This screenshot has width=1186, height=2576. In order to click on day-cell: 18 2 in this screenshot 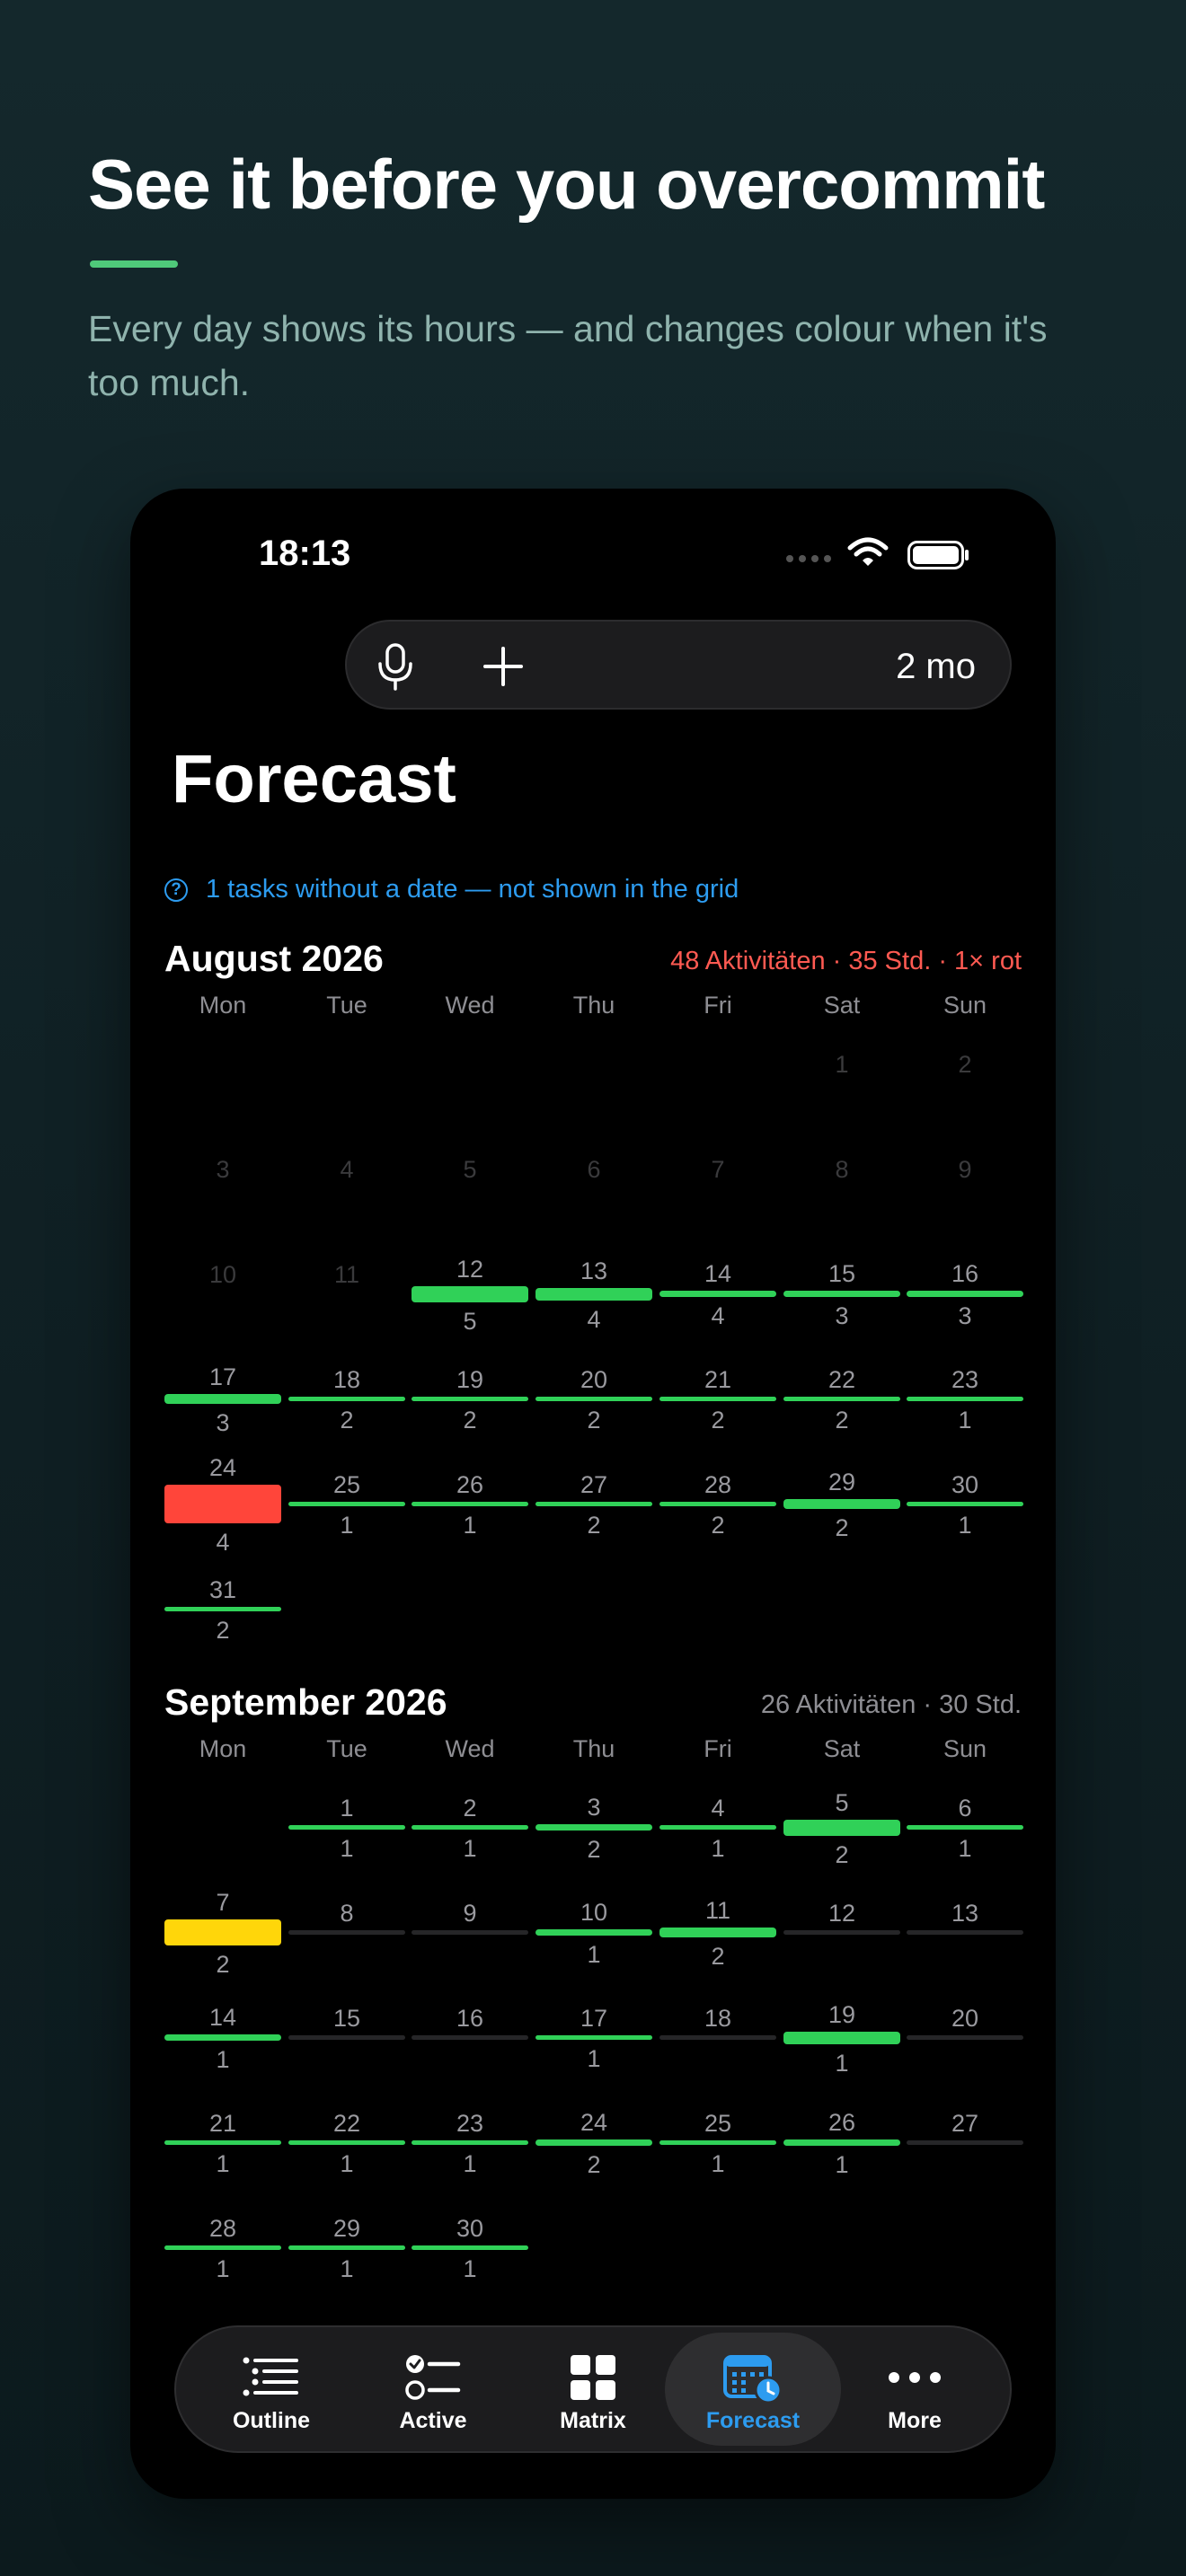, I will do `click(346, 1400)`.